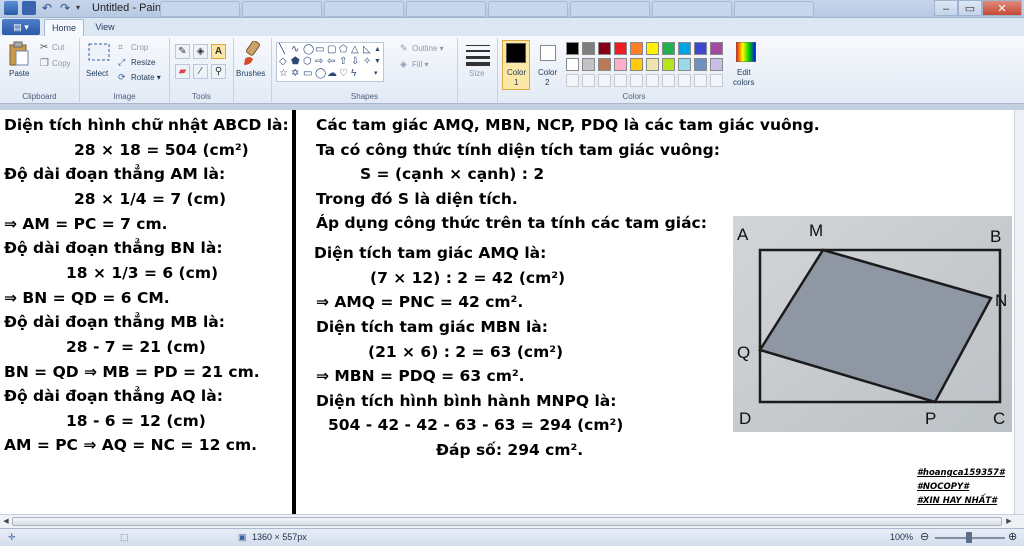 The width and height of the screenshot is (1024, 546). I want to click on scroll-right-icon: ▶, so click(1009, 521).